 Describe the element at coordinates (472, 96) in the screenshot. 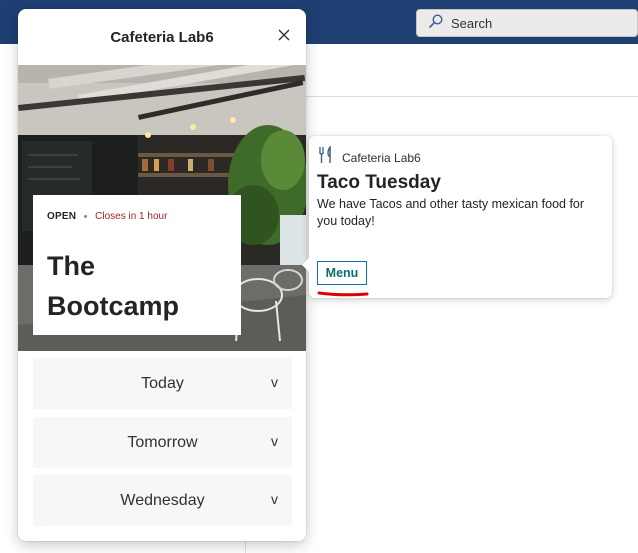

I see `page-divider` at that location.